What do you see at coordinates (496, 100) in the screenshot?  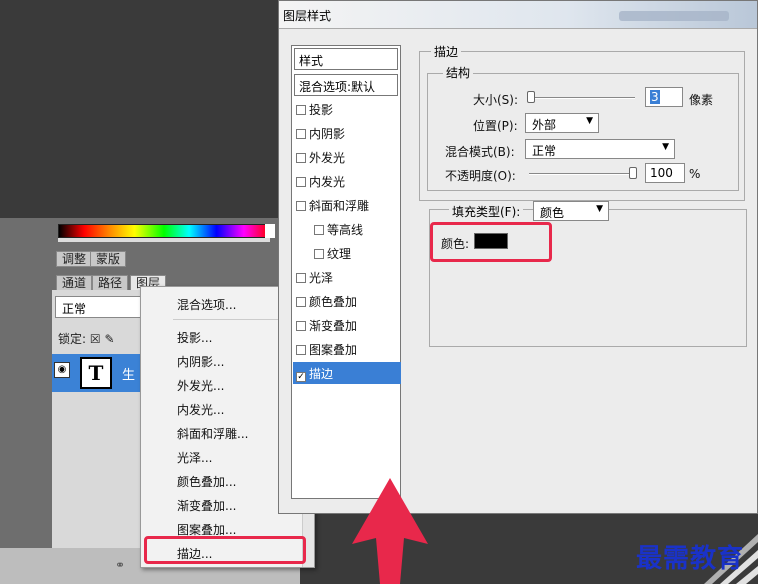 I see `size-label: 大小(S):` at bounding box center [496, 100].